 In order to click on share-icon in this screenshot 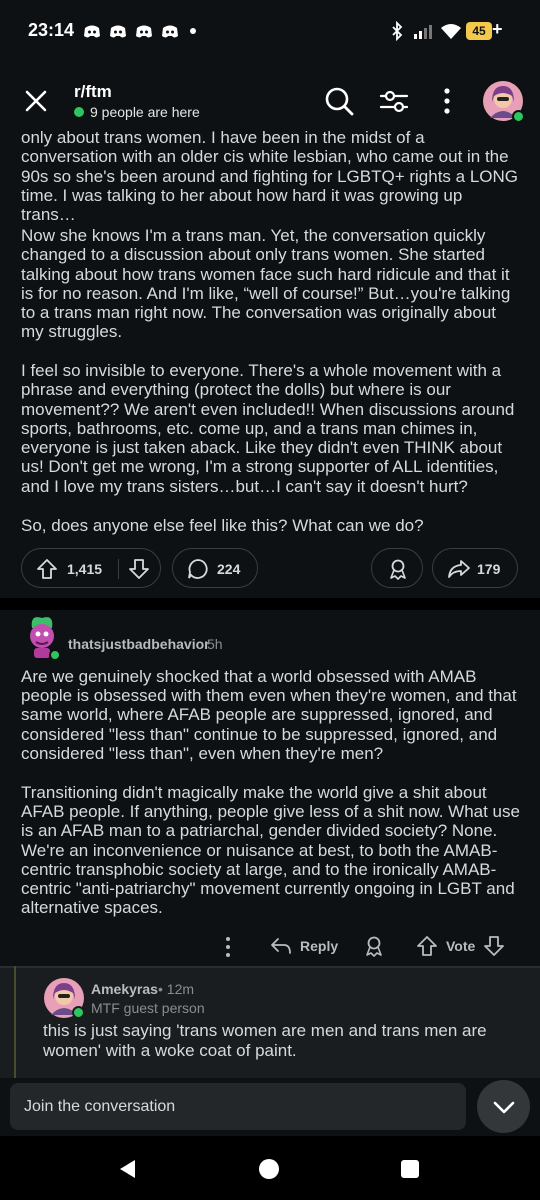, I will do `click(459, 569)`.